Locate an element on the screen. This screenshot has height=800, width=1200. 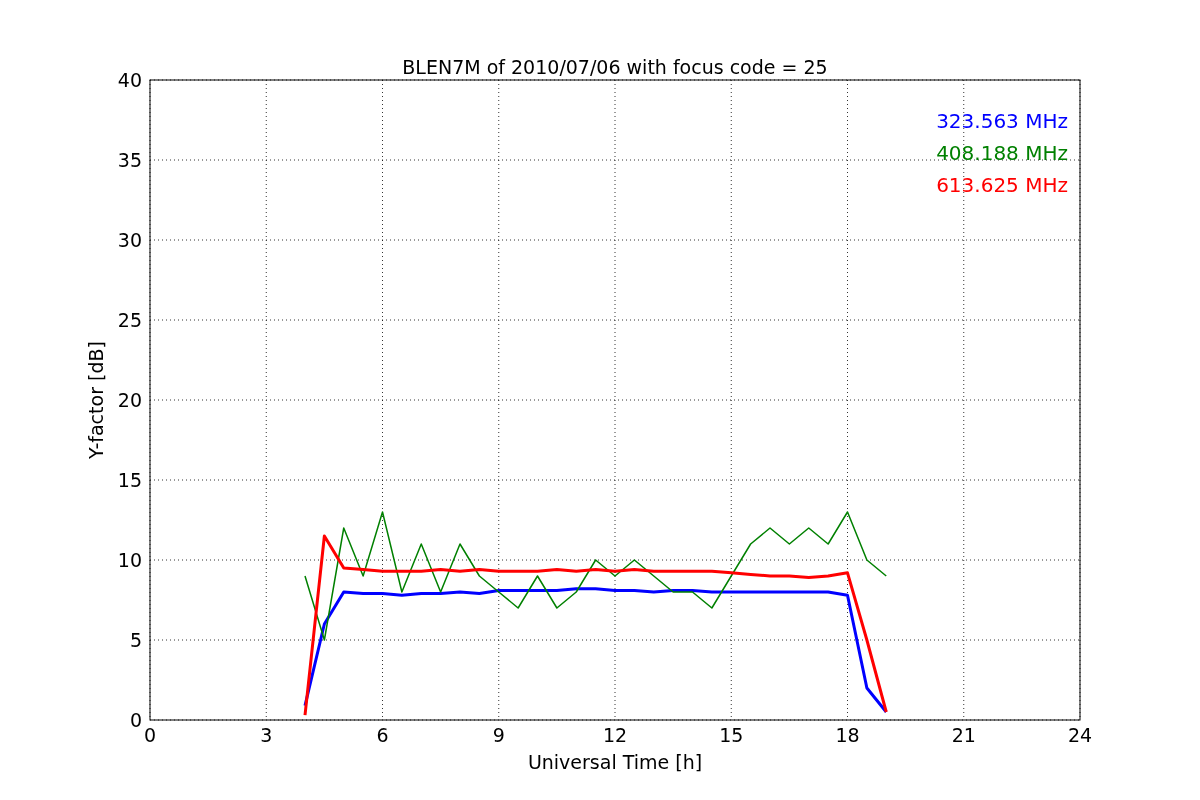
x-tick-label: 3 is located at coordinates (266, 735).